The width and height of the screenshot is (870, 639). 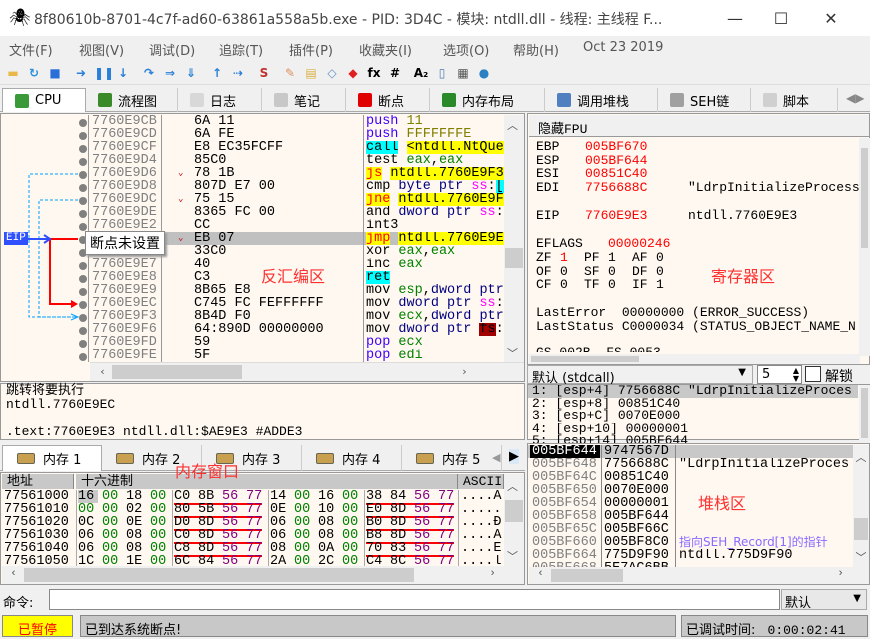 I want to click on calculator-icon: ▦, so click(x=463, y=73).